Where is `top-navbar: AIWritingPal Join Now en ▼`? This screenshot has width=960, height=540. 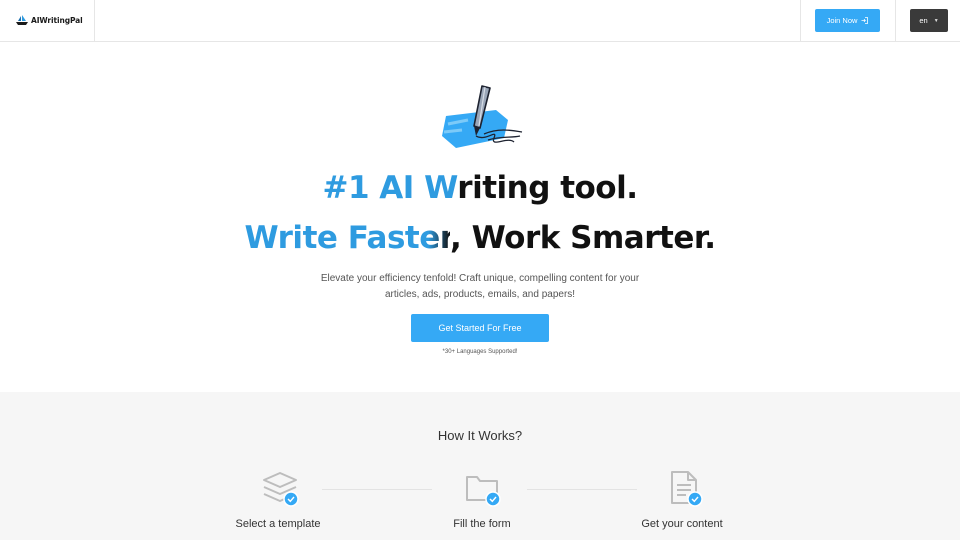
top-navbar: AIWritingPal Join Now en ▼ is located at coordinates (480, 21).